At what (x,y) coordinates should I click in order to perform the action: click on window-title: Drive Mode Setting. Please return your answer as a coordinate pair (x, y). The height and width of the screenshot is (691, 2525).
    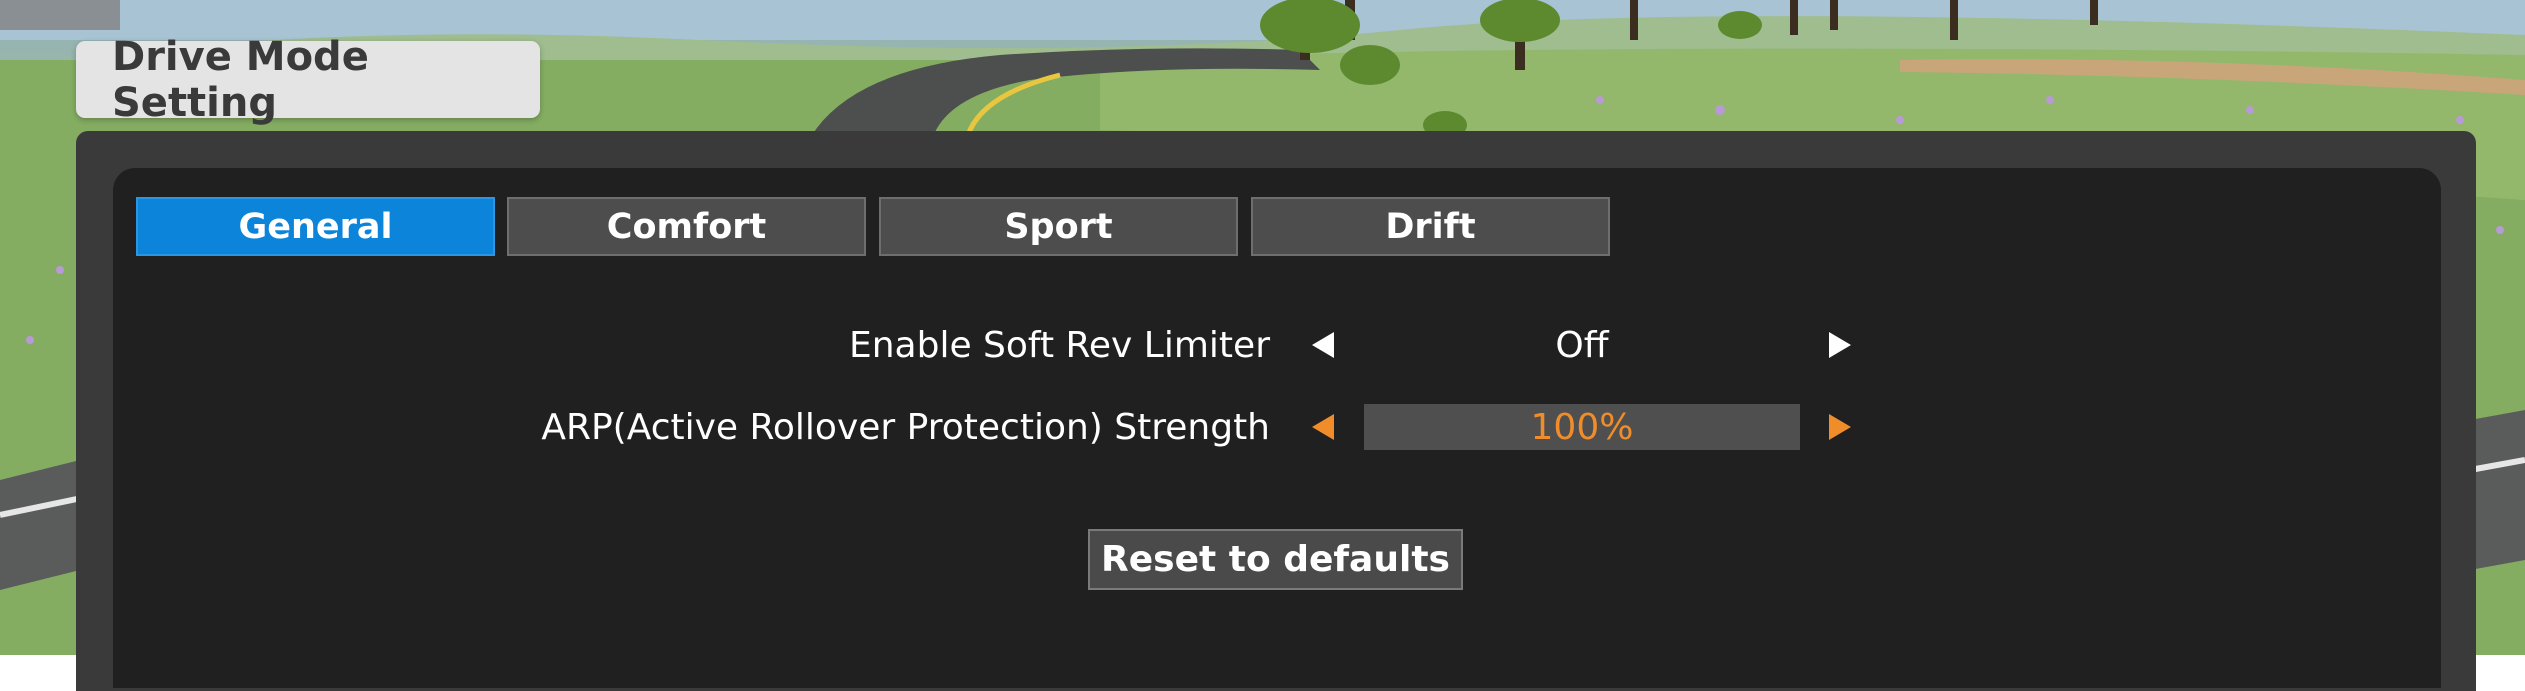
    Looking at the image, I should click on (308, 80).